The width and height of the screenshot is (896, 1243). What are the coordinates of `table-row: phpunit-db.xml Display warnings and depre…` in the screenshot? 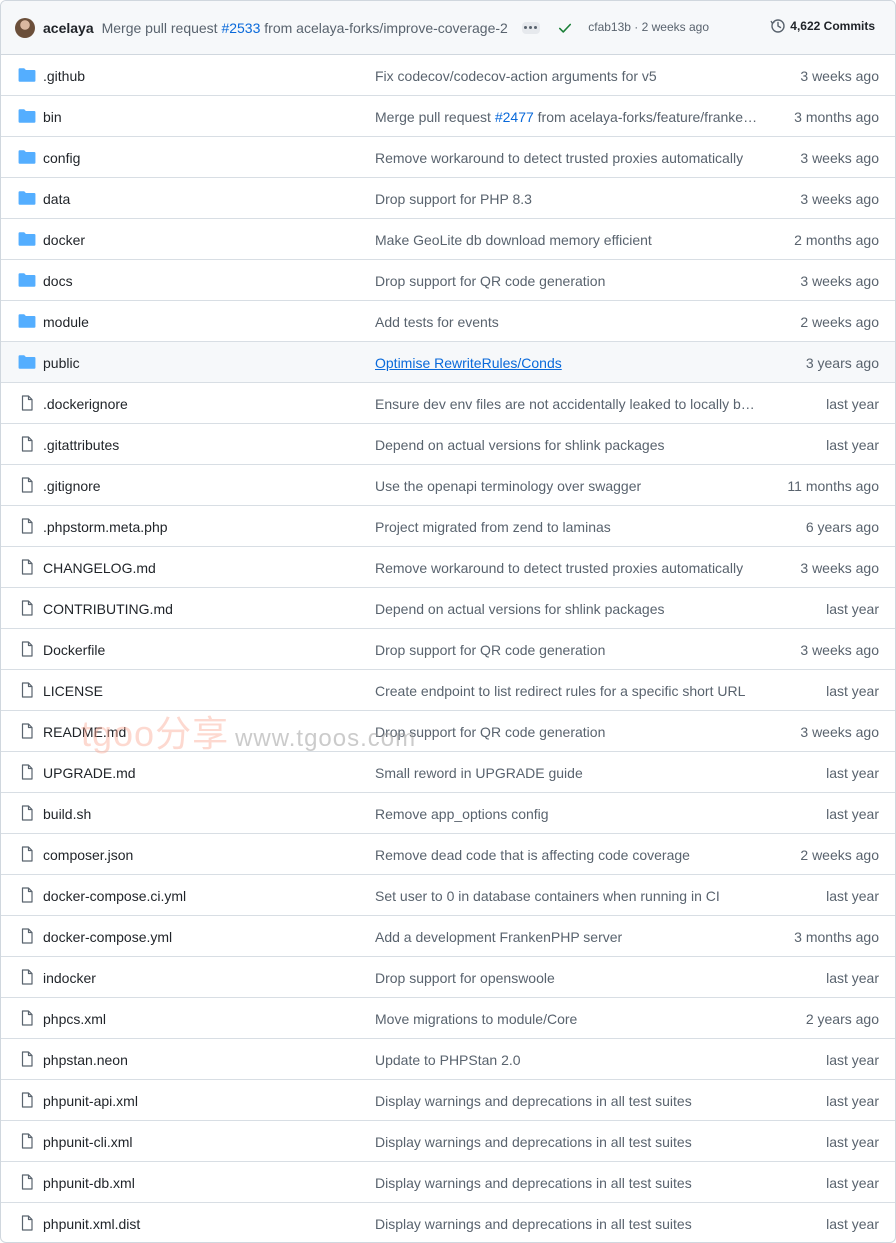 It's located at (448, 1182).